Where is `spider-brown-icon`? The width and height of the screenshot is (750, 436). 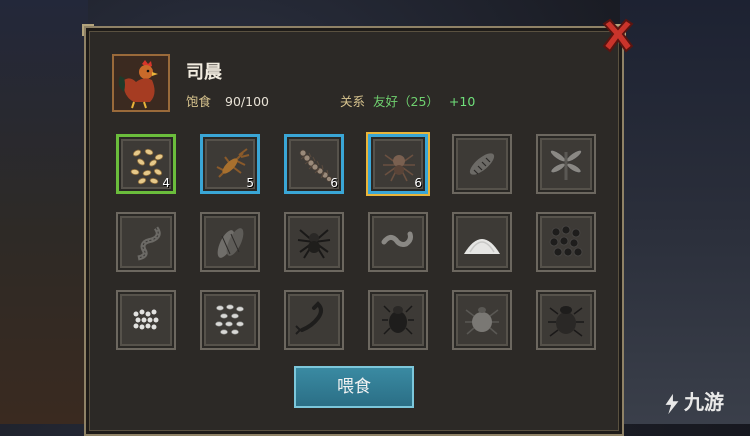 spider-brown-icon is located at coordinates (399, 168).